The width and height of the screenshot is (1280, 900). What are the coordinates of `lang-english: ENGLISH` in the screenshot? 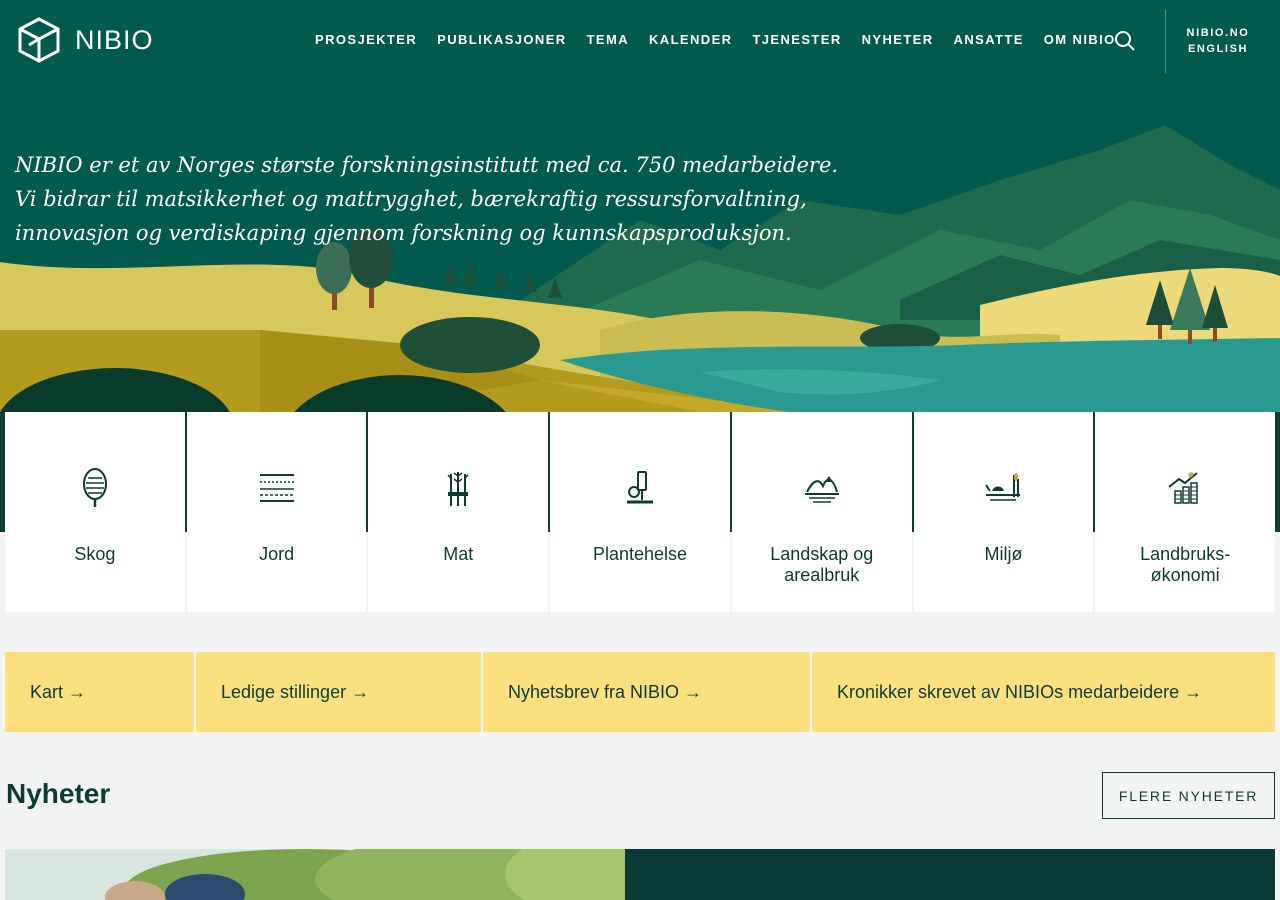 It's located at (1218, 49).